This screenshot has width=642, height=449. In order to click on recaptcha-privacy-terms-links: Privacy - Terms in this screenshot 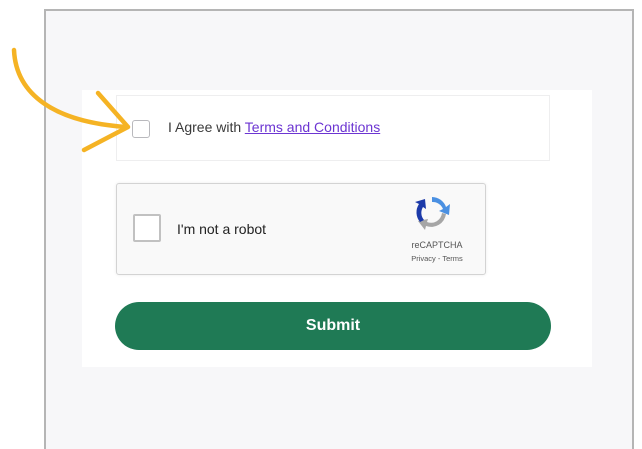, I will do `click(437, 258)`.